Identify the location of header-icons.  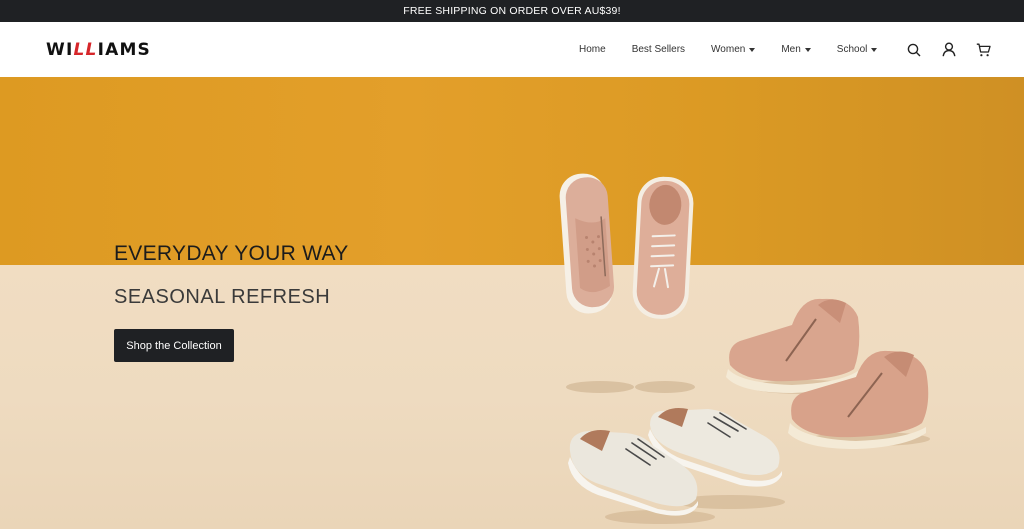
(948, 49).